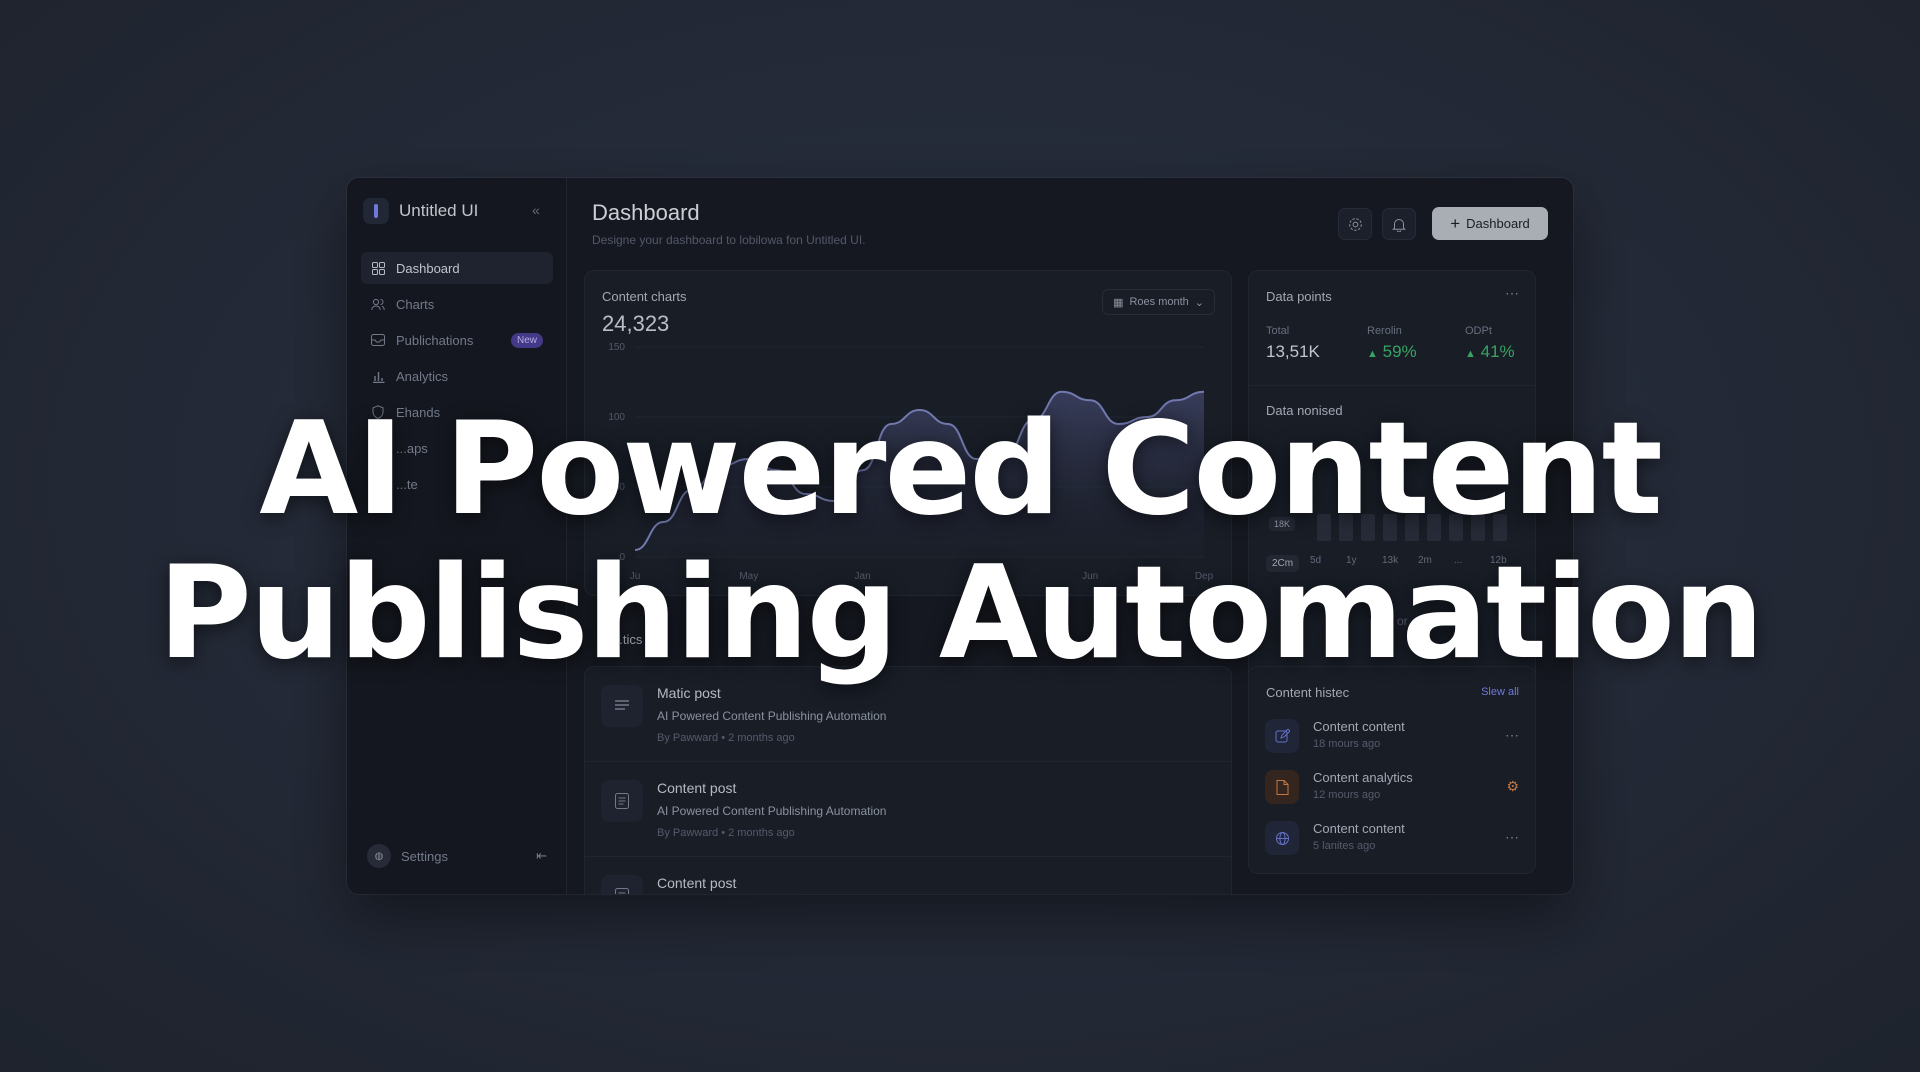 The image size is (1920, 1072). Describe the element at coordinates (1392, 385) in the screenshot. I see `divider` at that location.